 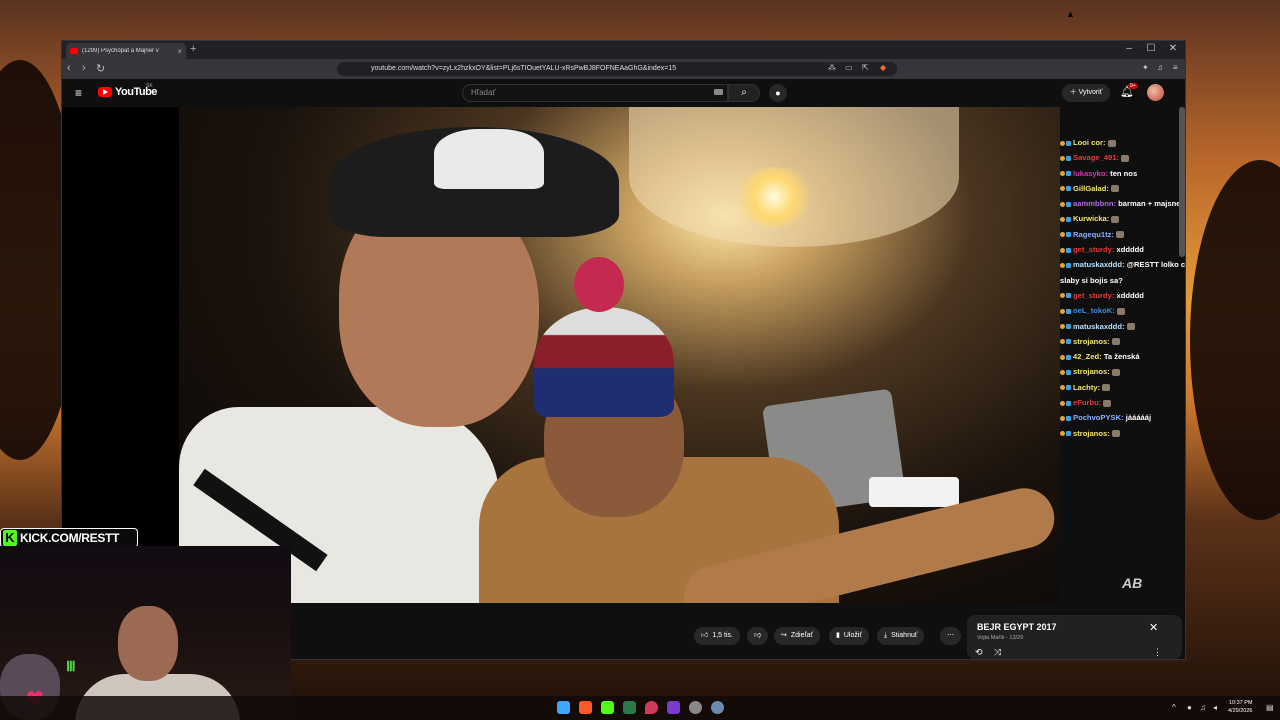 I want to click on forward-icon: ›, so click(x=84, y=68).